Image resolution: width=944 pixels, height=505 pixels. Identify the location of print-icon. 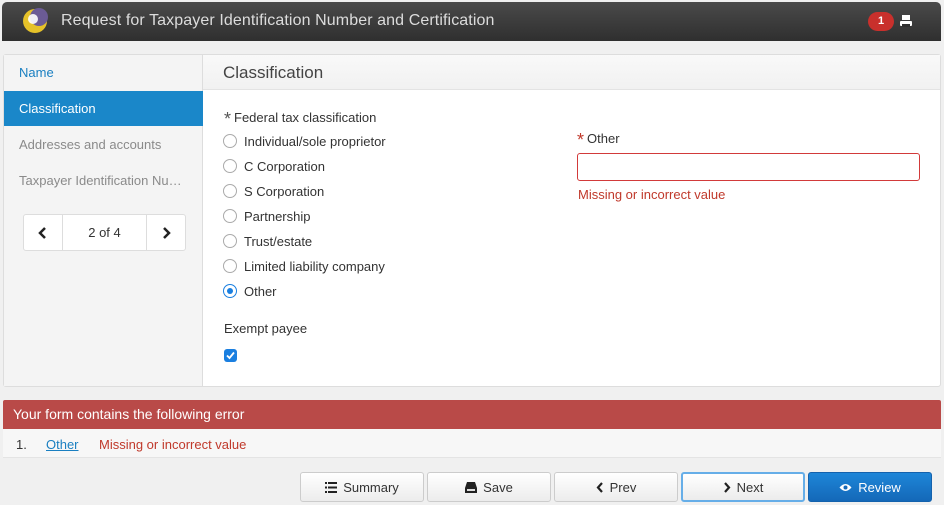
(906, 21).